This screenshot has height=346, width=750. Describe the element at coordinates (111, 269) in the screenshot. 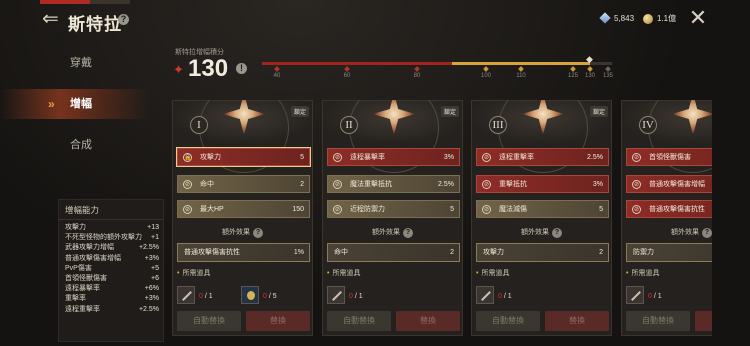

I see `stat-row: PvP傷害 +5` at that location.